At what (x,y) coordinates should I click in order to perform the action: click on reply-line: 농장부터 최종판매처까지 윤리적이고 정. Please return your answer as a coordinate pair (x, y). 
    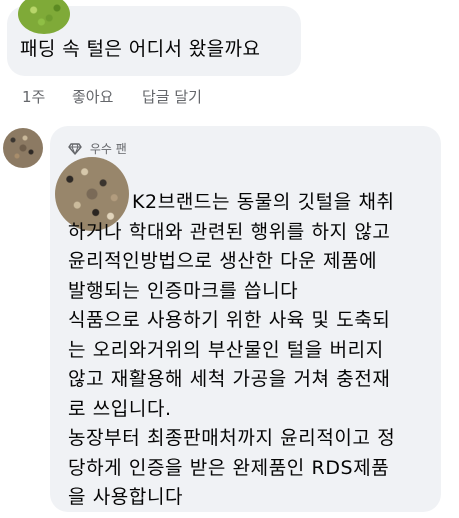
    Looking at the image, I should click on (232, 438).